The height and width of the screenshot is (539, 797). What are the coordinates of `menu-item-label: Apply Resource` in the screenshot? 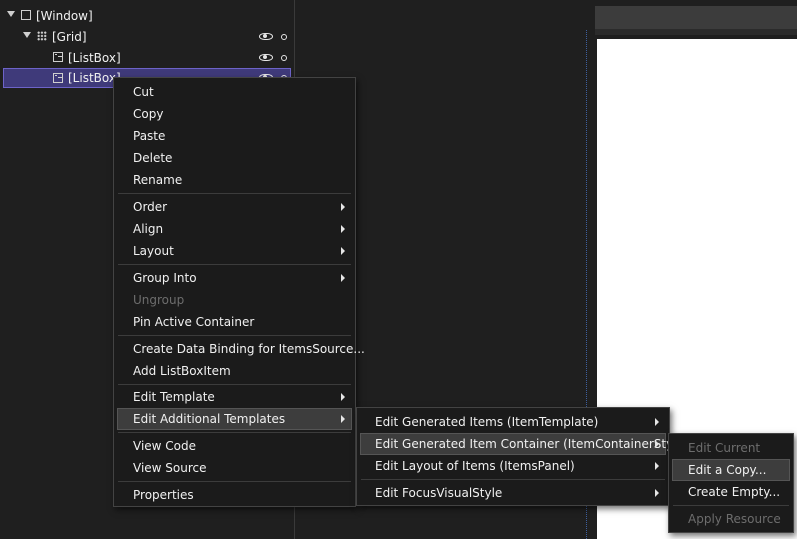 It's located at (734, 519).